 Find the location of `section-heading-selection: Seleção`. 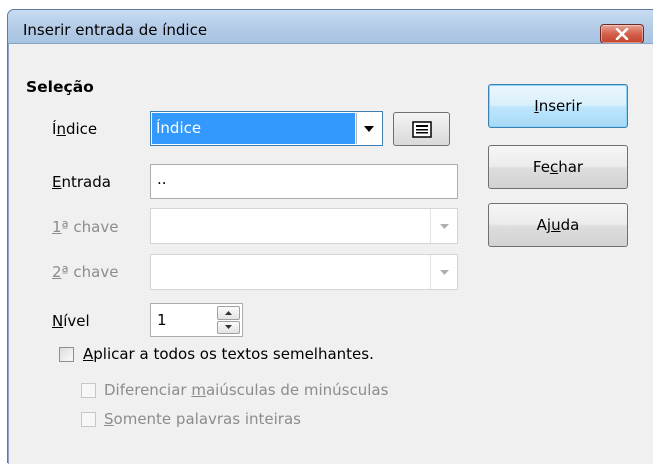

section-heading-selection: Seleção is located at coordinates (60, 87).